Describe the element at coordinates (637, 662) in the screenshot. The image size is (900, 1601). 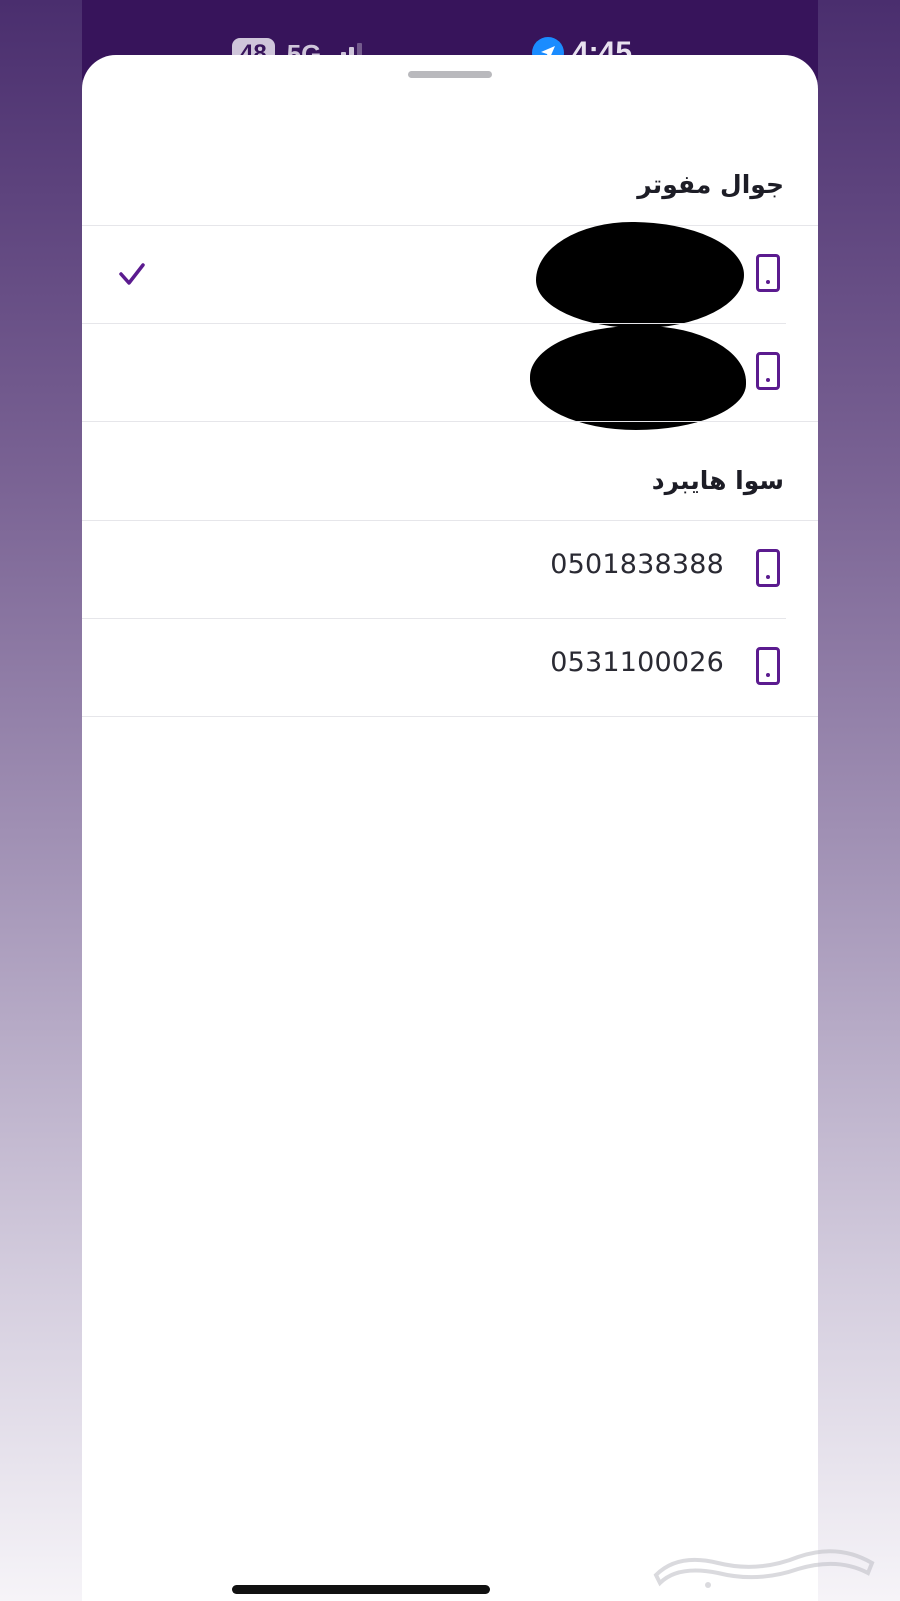
I see `phone-number: 0531100026` at that location.